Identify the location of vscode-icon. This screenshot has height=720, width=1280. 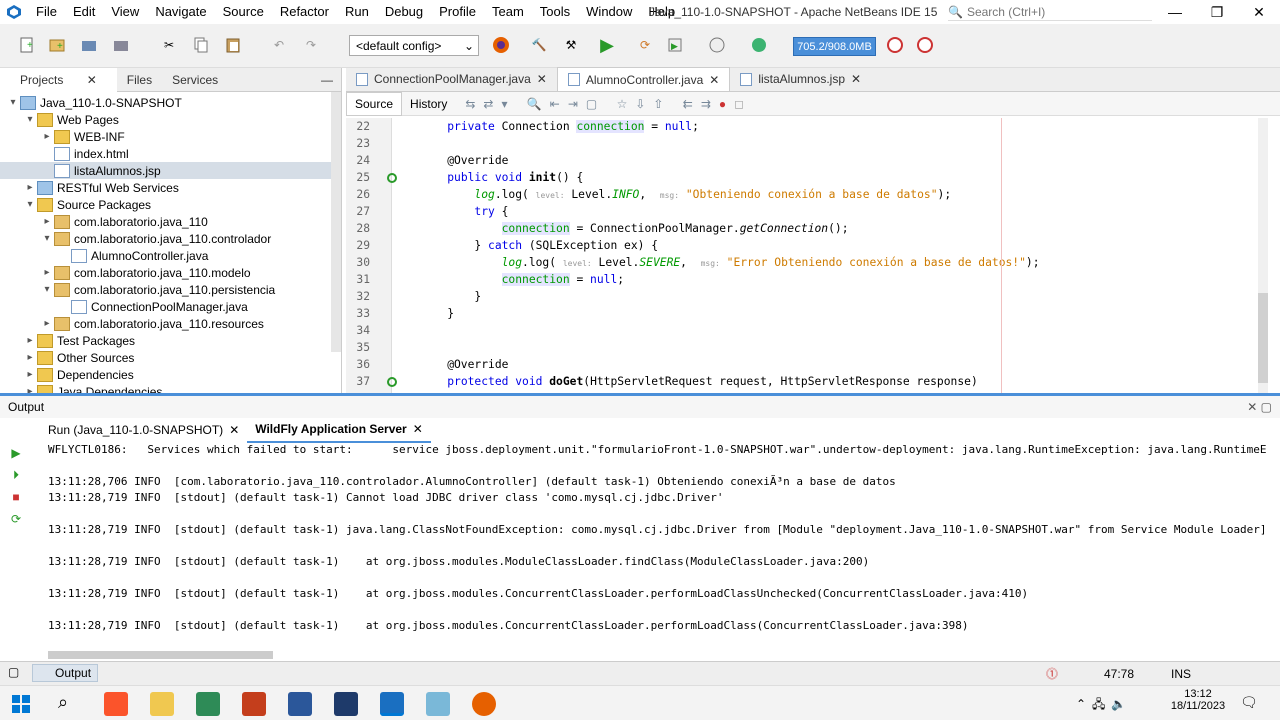
(346, 704).